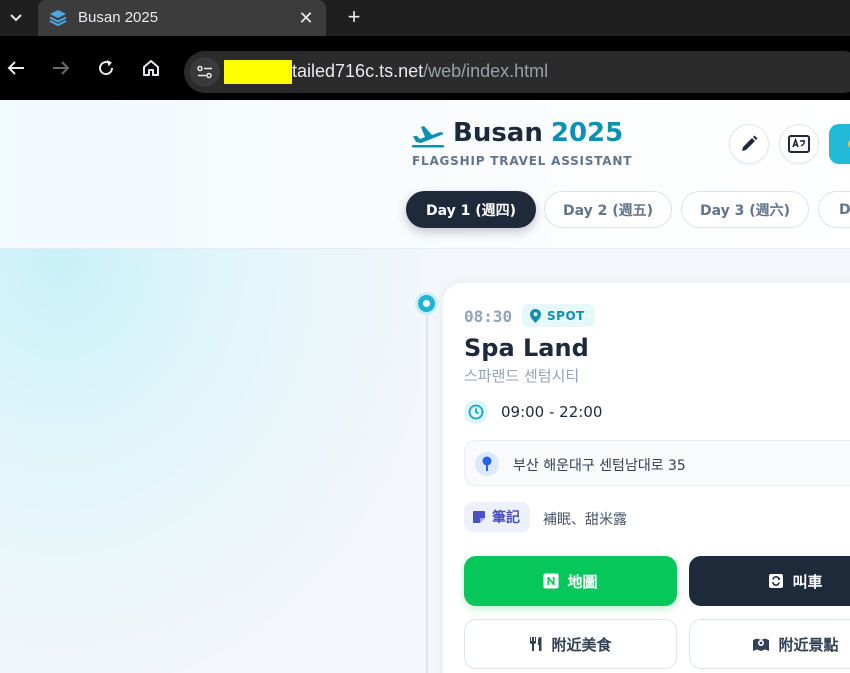 This screenshot has height=673, width=850. What do you see at coordinates (428, 135) in the screenshot?
I see `airplane-icon` at bounding box center [428, 135].